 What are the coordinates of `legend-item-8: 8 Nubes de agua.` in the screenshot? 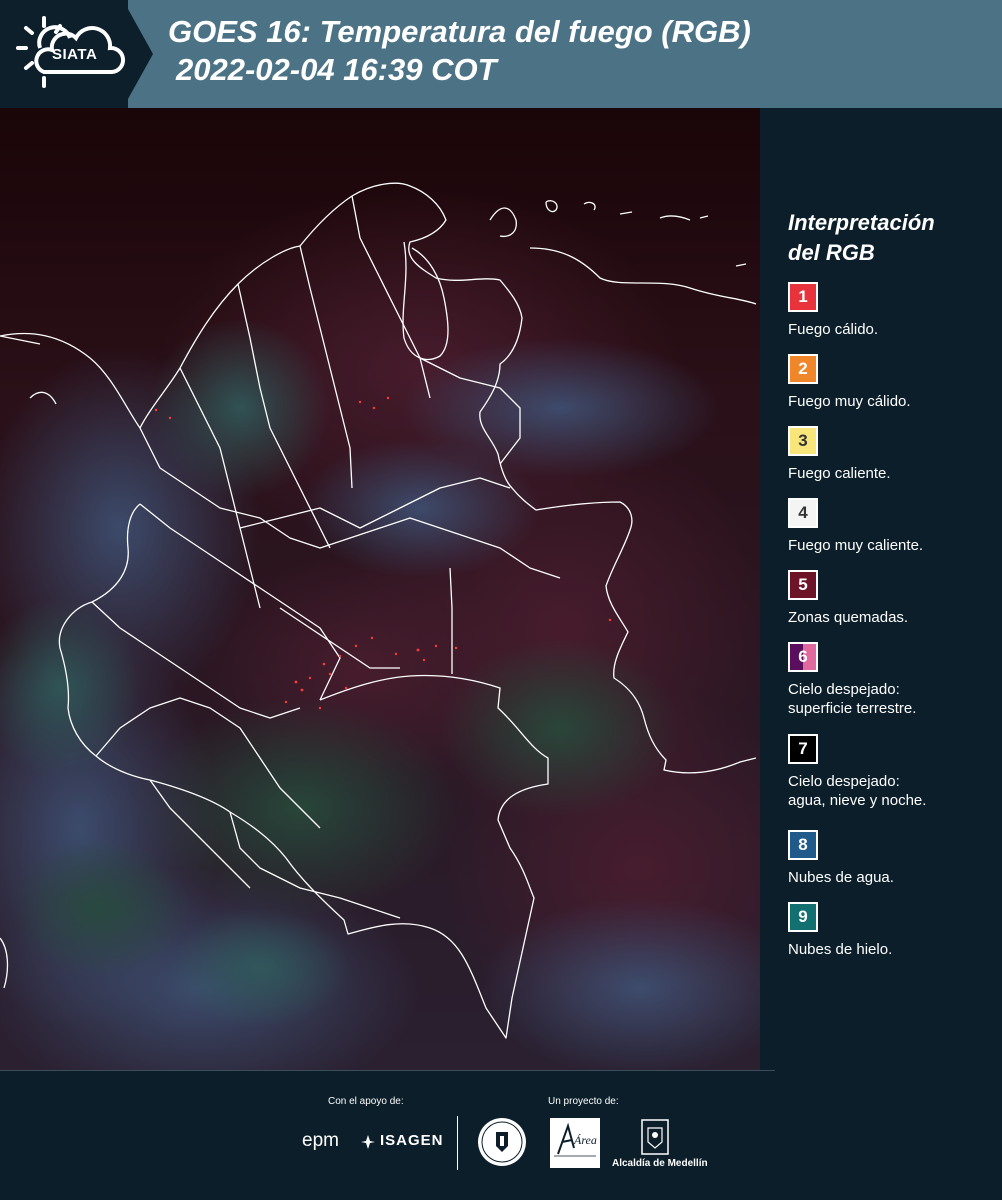 It's located at (893, 858).